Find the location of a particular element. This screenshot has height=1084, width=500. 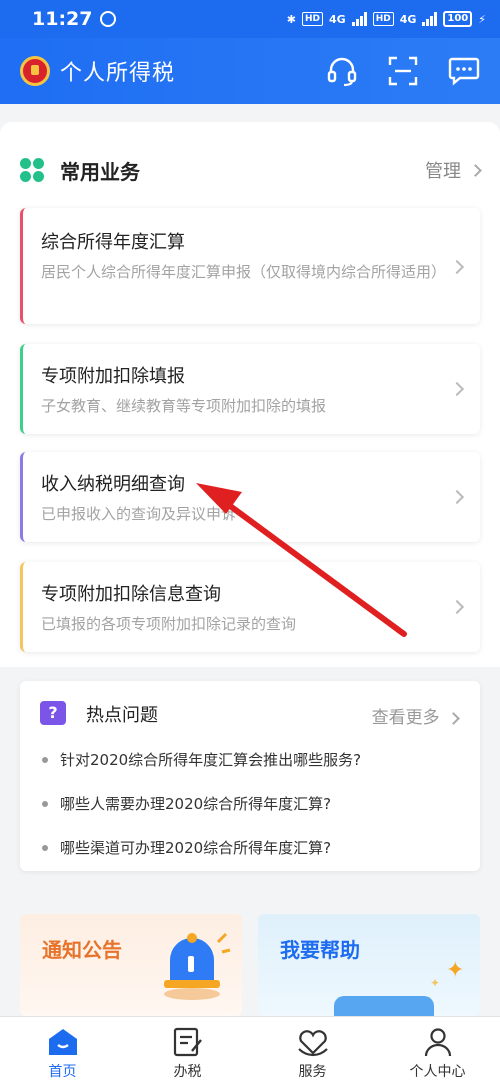

service-card-special-deduction: 专项附加扣除填报 子女教育、继续教育等专项附加扣除的填报 is located at coordinates (250, 389).